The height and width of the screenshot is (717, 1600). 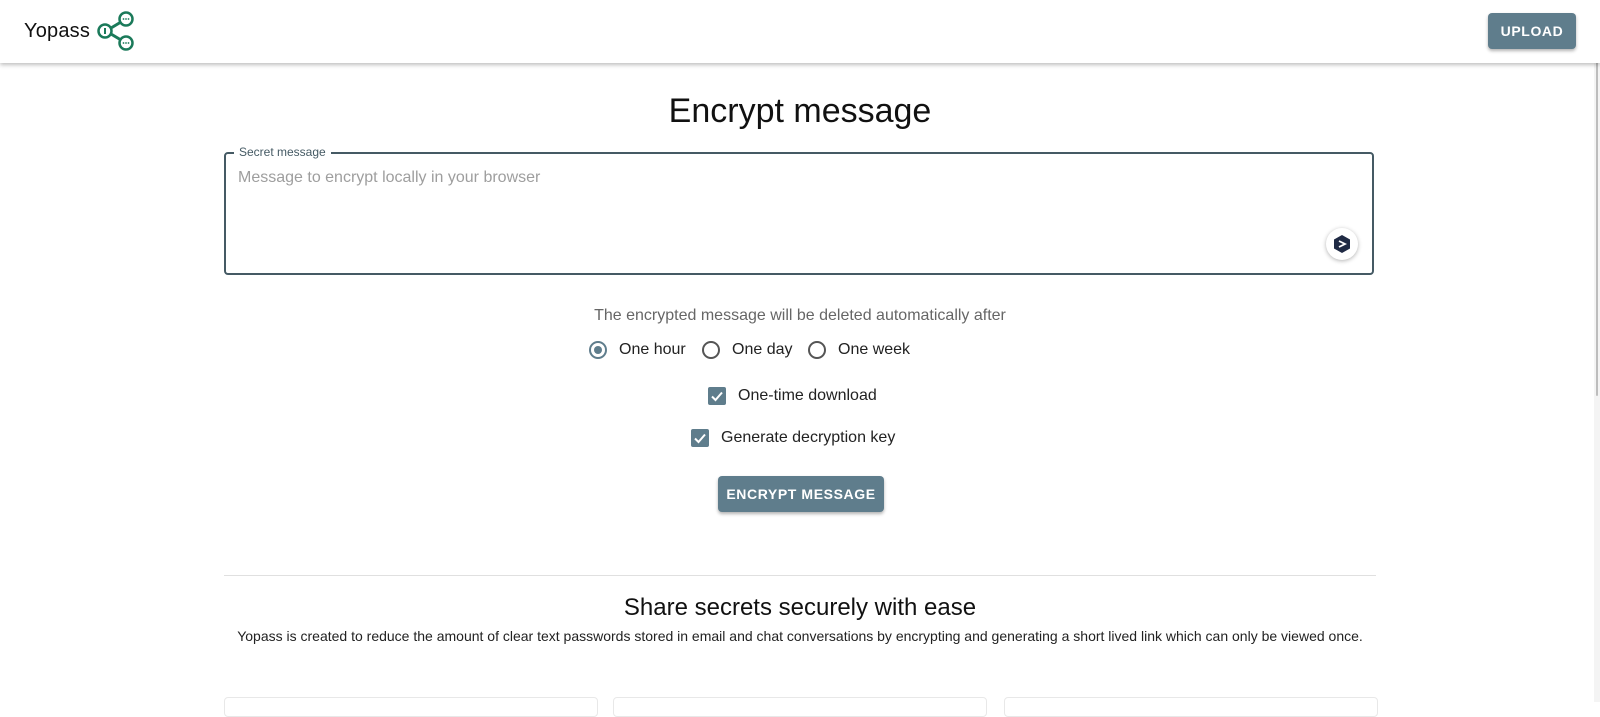 What do you see at coordinates (1532, 31) in the screenshot?
I see `upload-button: UPLOAD` at bounding box center [1532, 31].